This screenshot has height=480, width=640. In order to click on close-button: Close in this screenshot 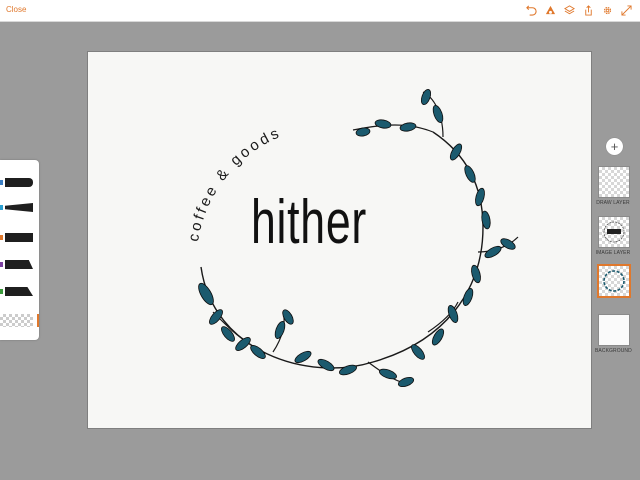, I will do `click(16, 9)`.